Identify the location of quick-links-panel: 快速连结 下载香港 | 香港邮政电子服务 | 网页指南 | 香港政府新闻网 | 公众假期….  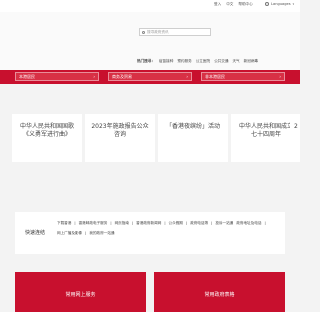
(150, 233).